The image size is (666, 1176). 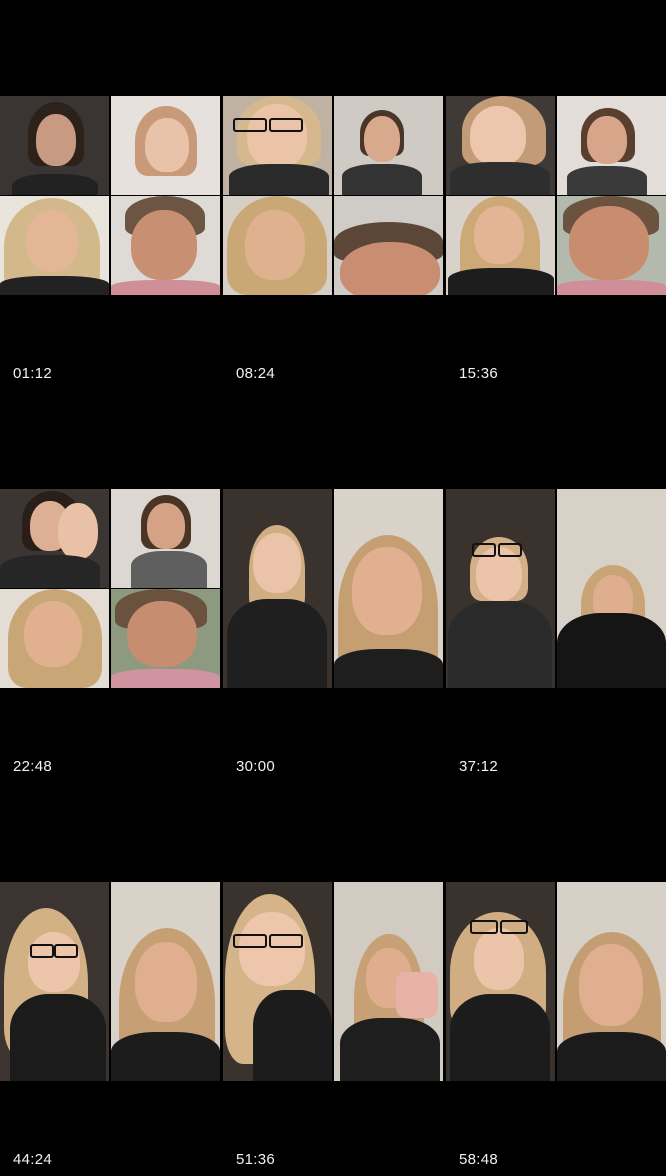 I want to click on timestamp: 51:36, so click(x=256, y=1159).